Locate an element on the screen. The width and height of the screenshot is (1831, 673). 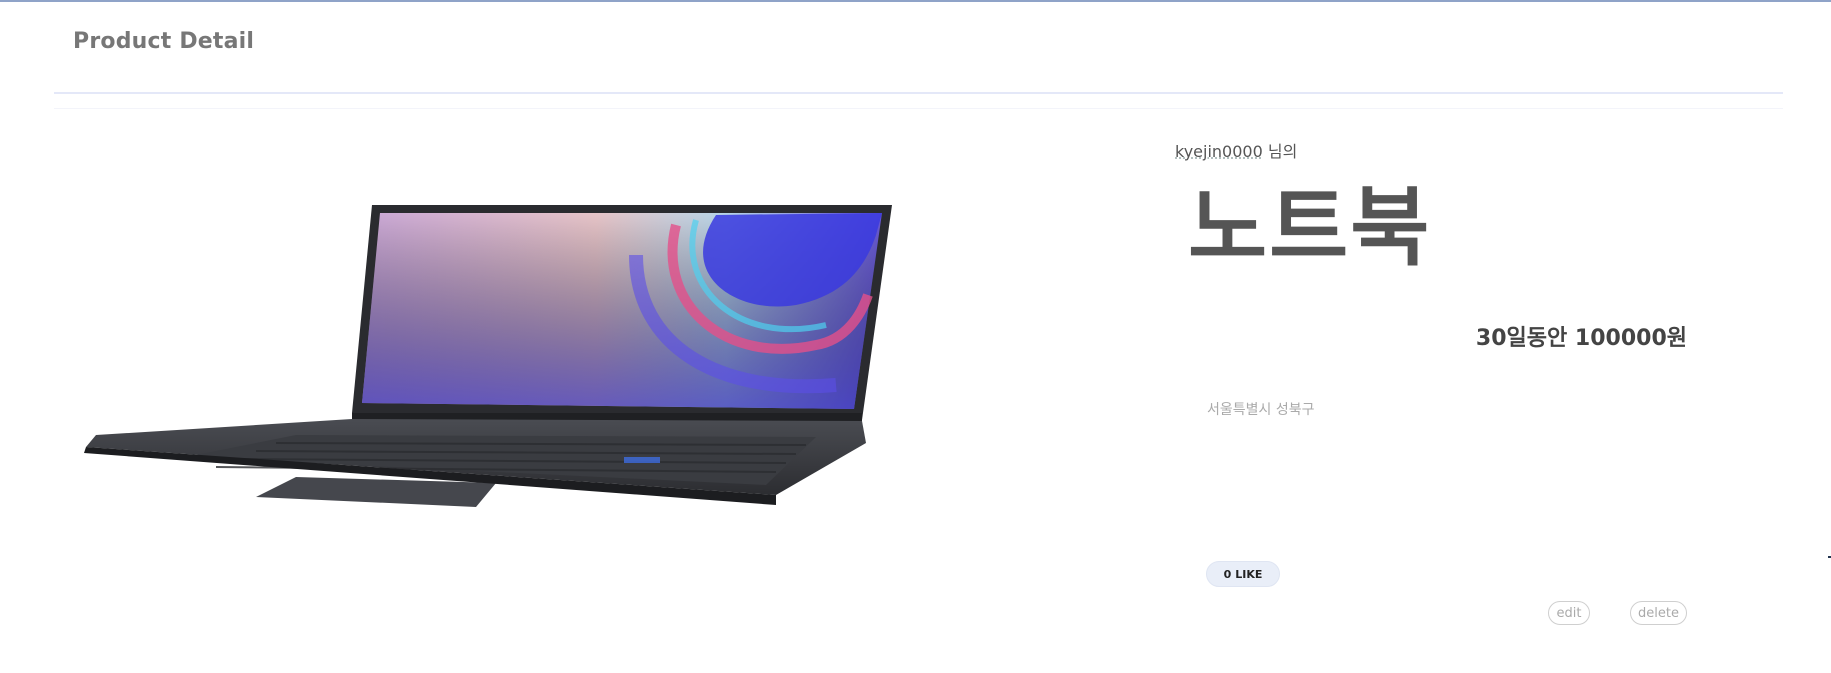
like-button: 0 LIKE is located at coordinates (1243, 574).